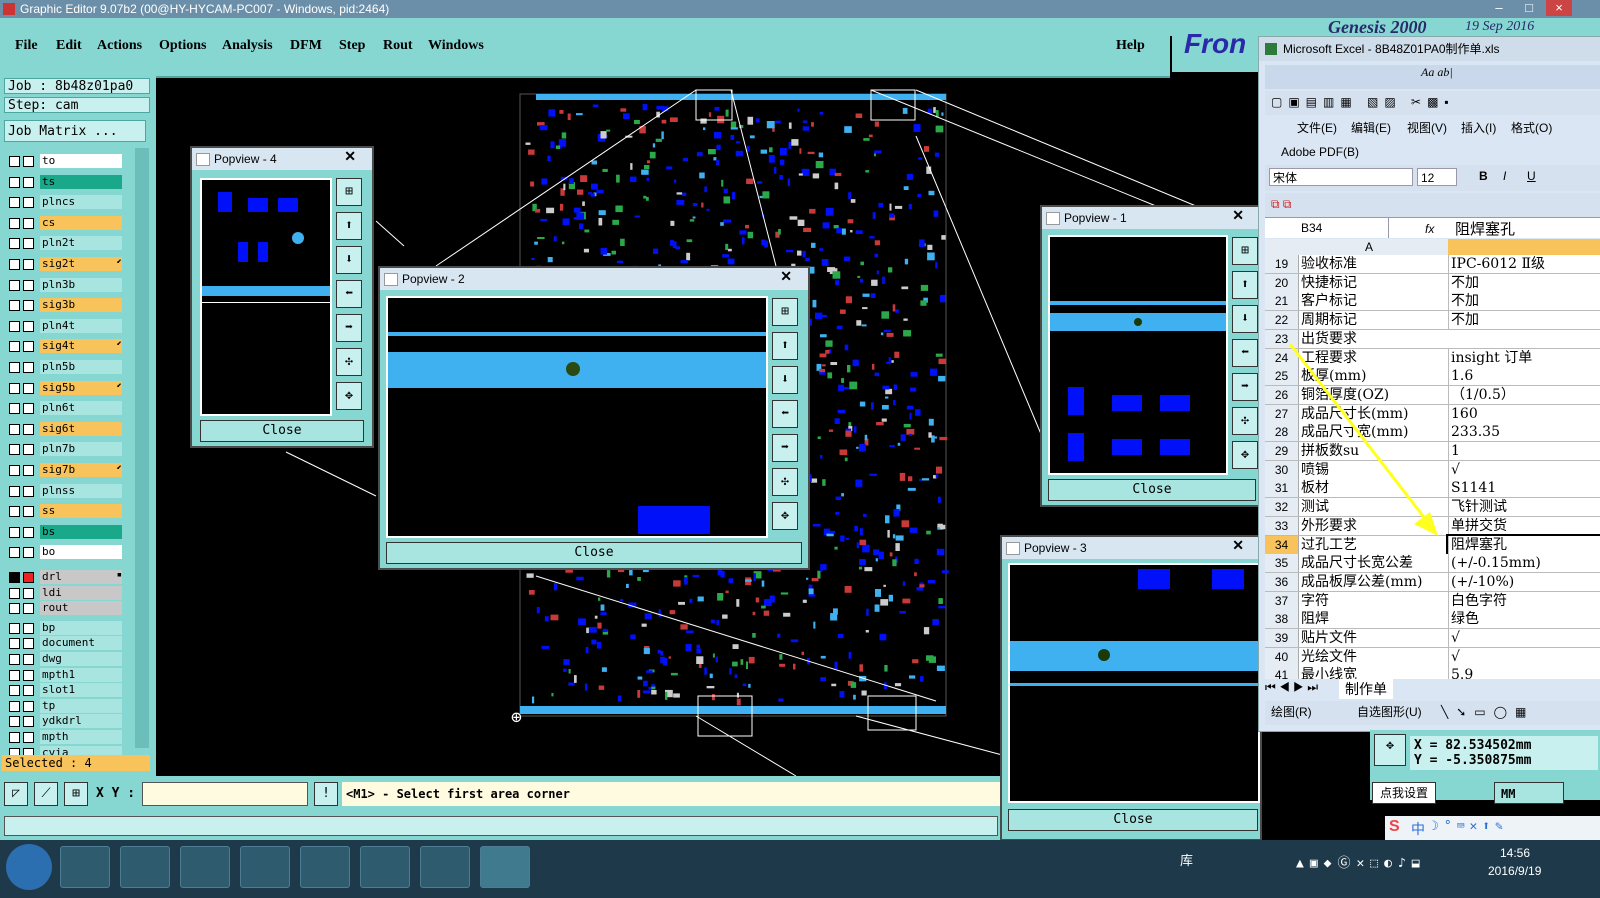 This screenshot has width=1600, height=898. I want to click on taskbar-calculator-icon, so click(325, 867).